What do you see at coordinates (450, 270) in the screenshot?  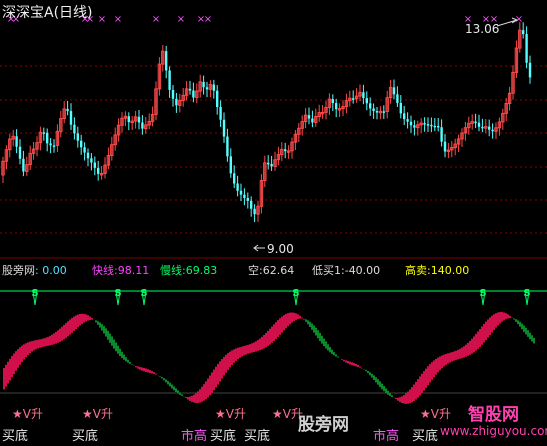 I see `high-sell-value: 140.00` at bounding box center [450, 270].